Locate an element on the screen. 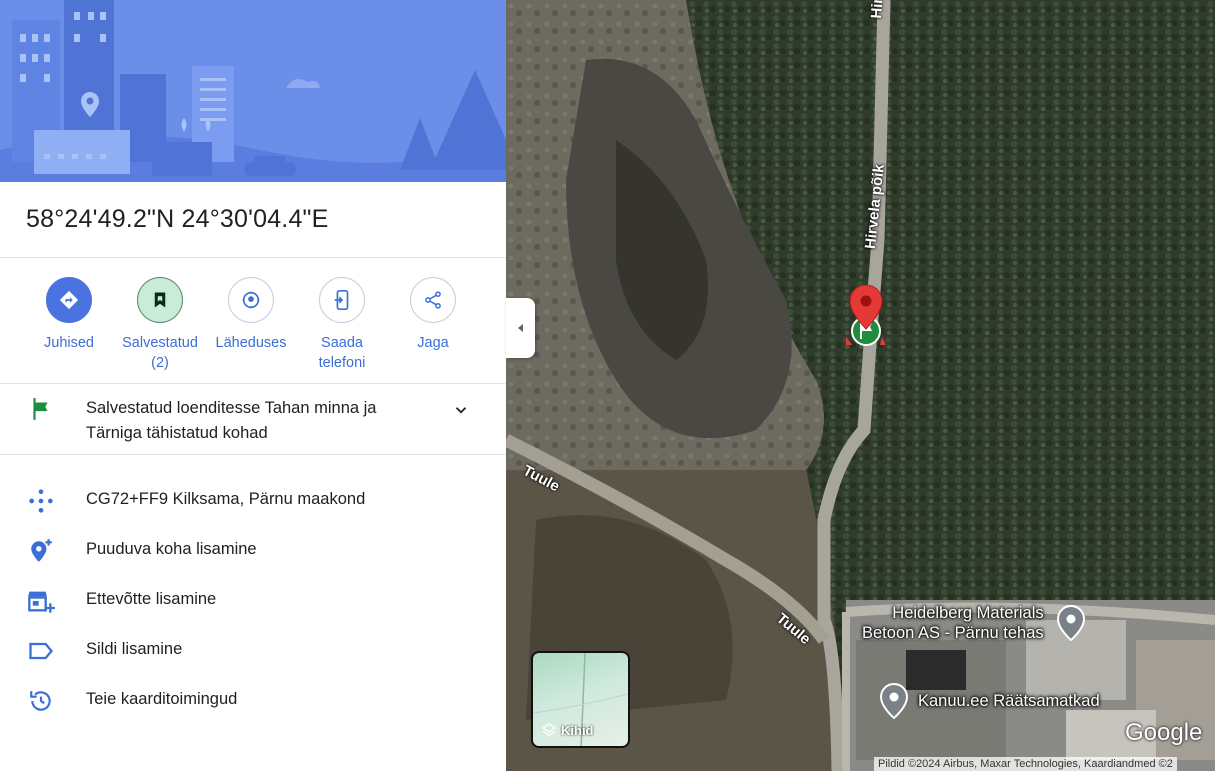  bookmark-icon is located at coordinates (160, 300).